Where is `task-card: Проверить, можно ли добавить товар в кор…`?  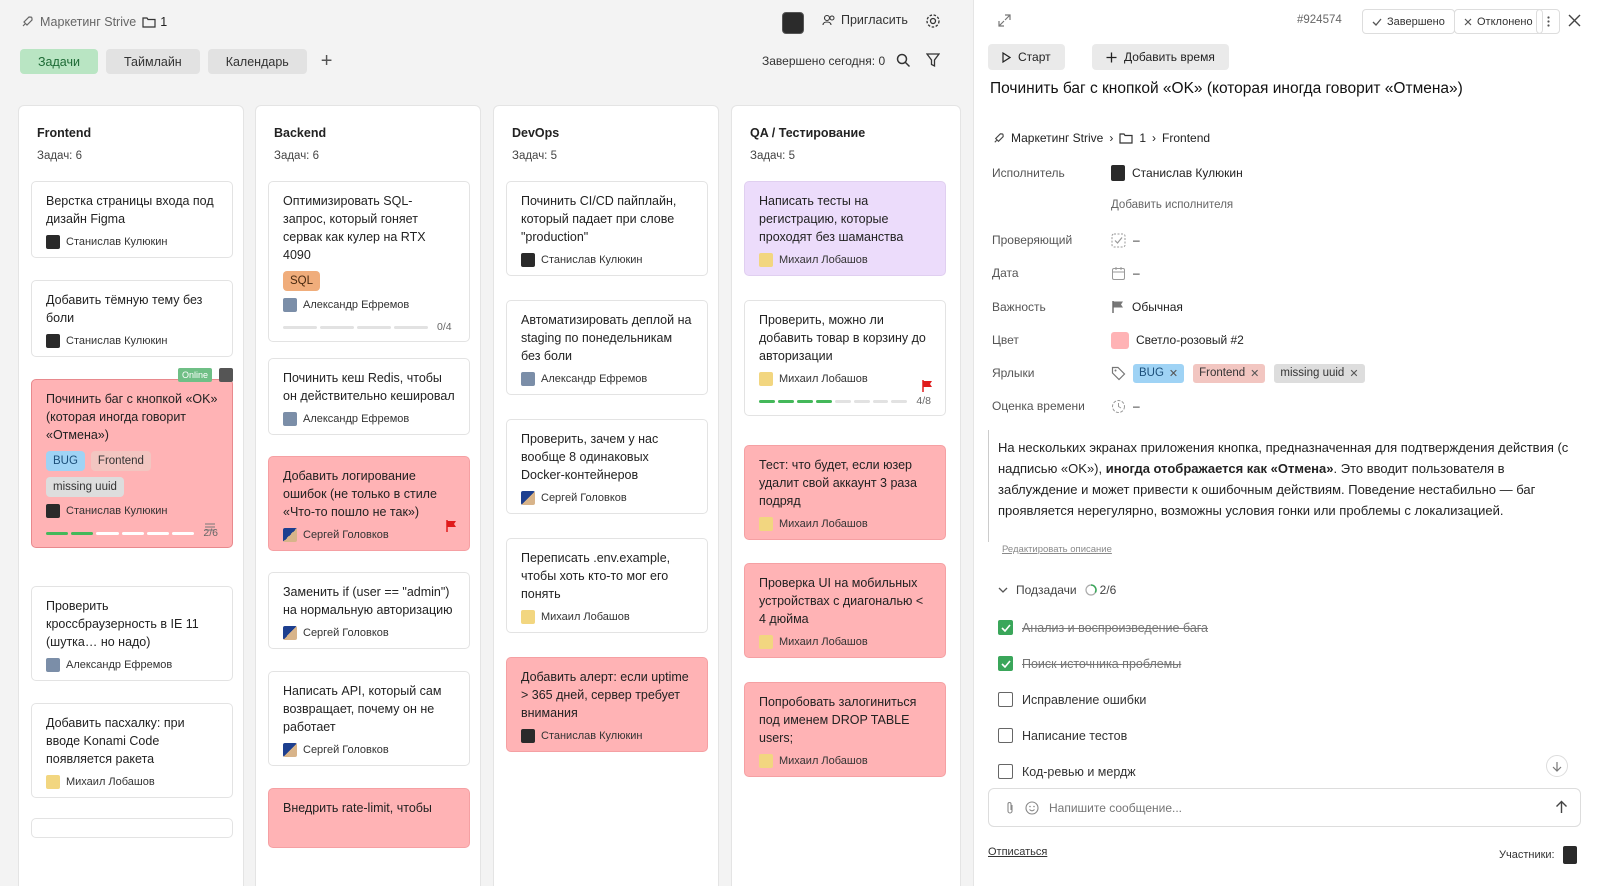
task-card: Проверить, можно ли добавить товар в кор… is located at coordinates (845, 358).